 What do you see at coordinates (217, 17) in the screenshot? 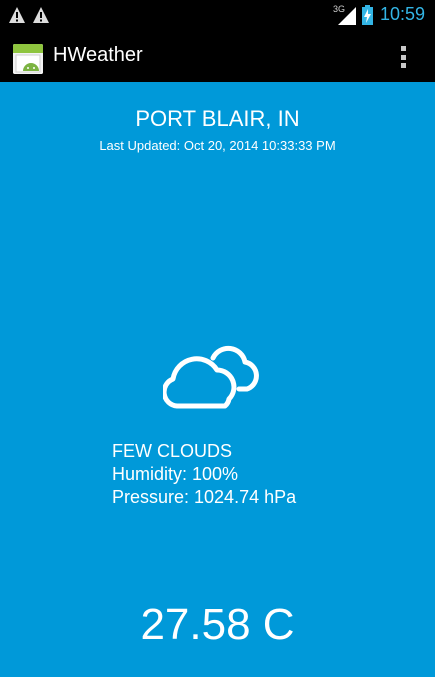
I see `status-bar: 3G 10:59` at bounding box center [217, 17].